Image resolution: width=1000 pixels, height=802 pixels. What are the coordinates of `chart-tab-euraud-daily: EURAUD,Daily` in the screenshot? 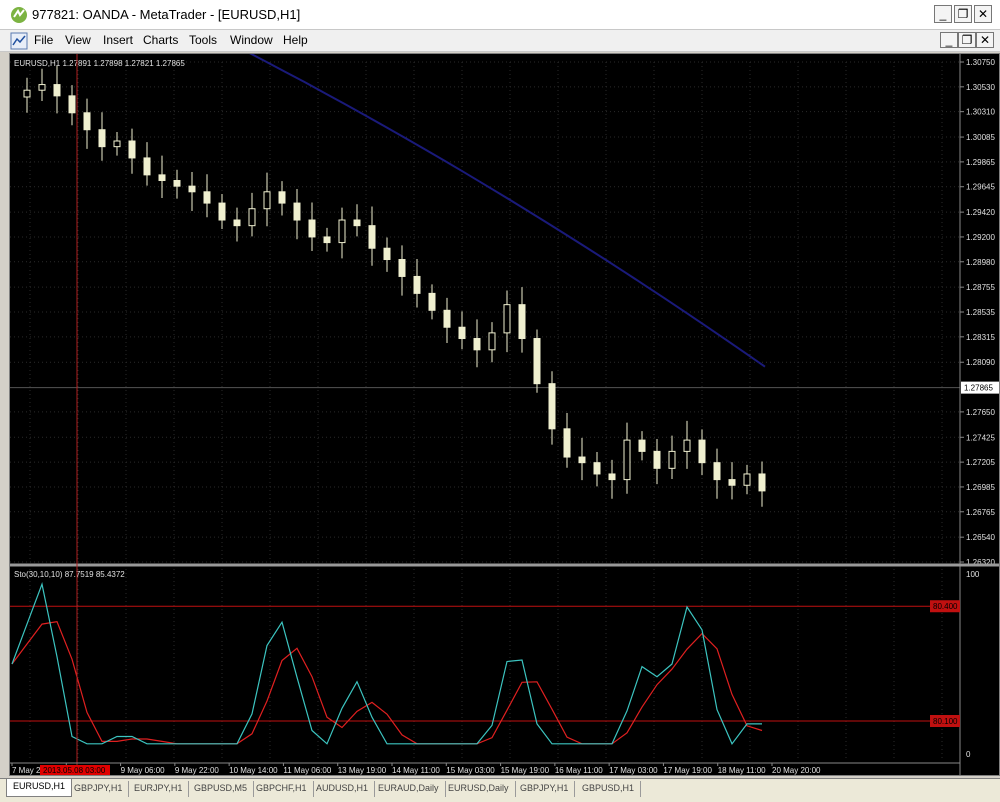 It's located at (409, 789).